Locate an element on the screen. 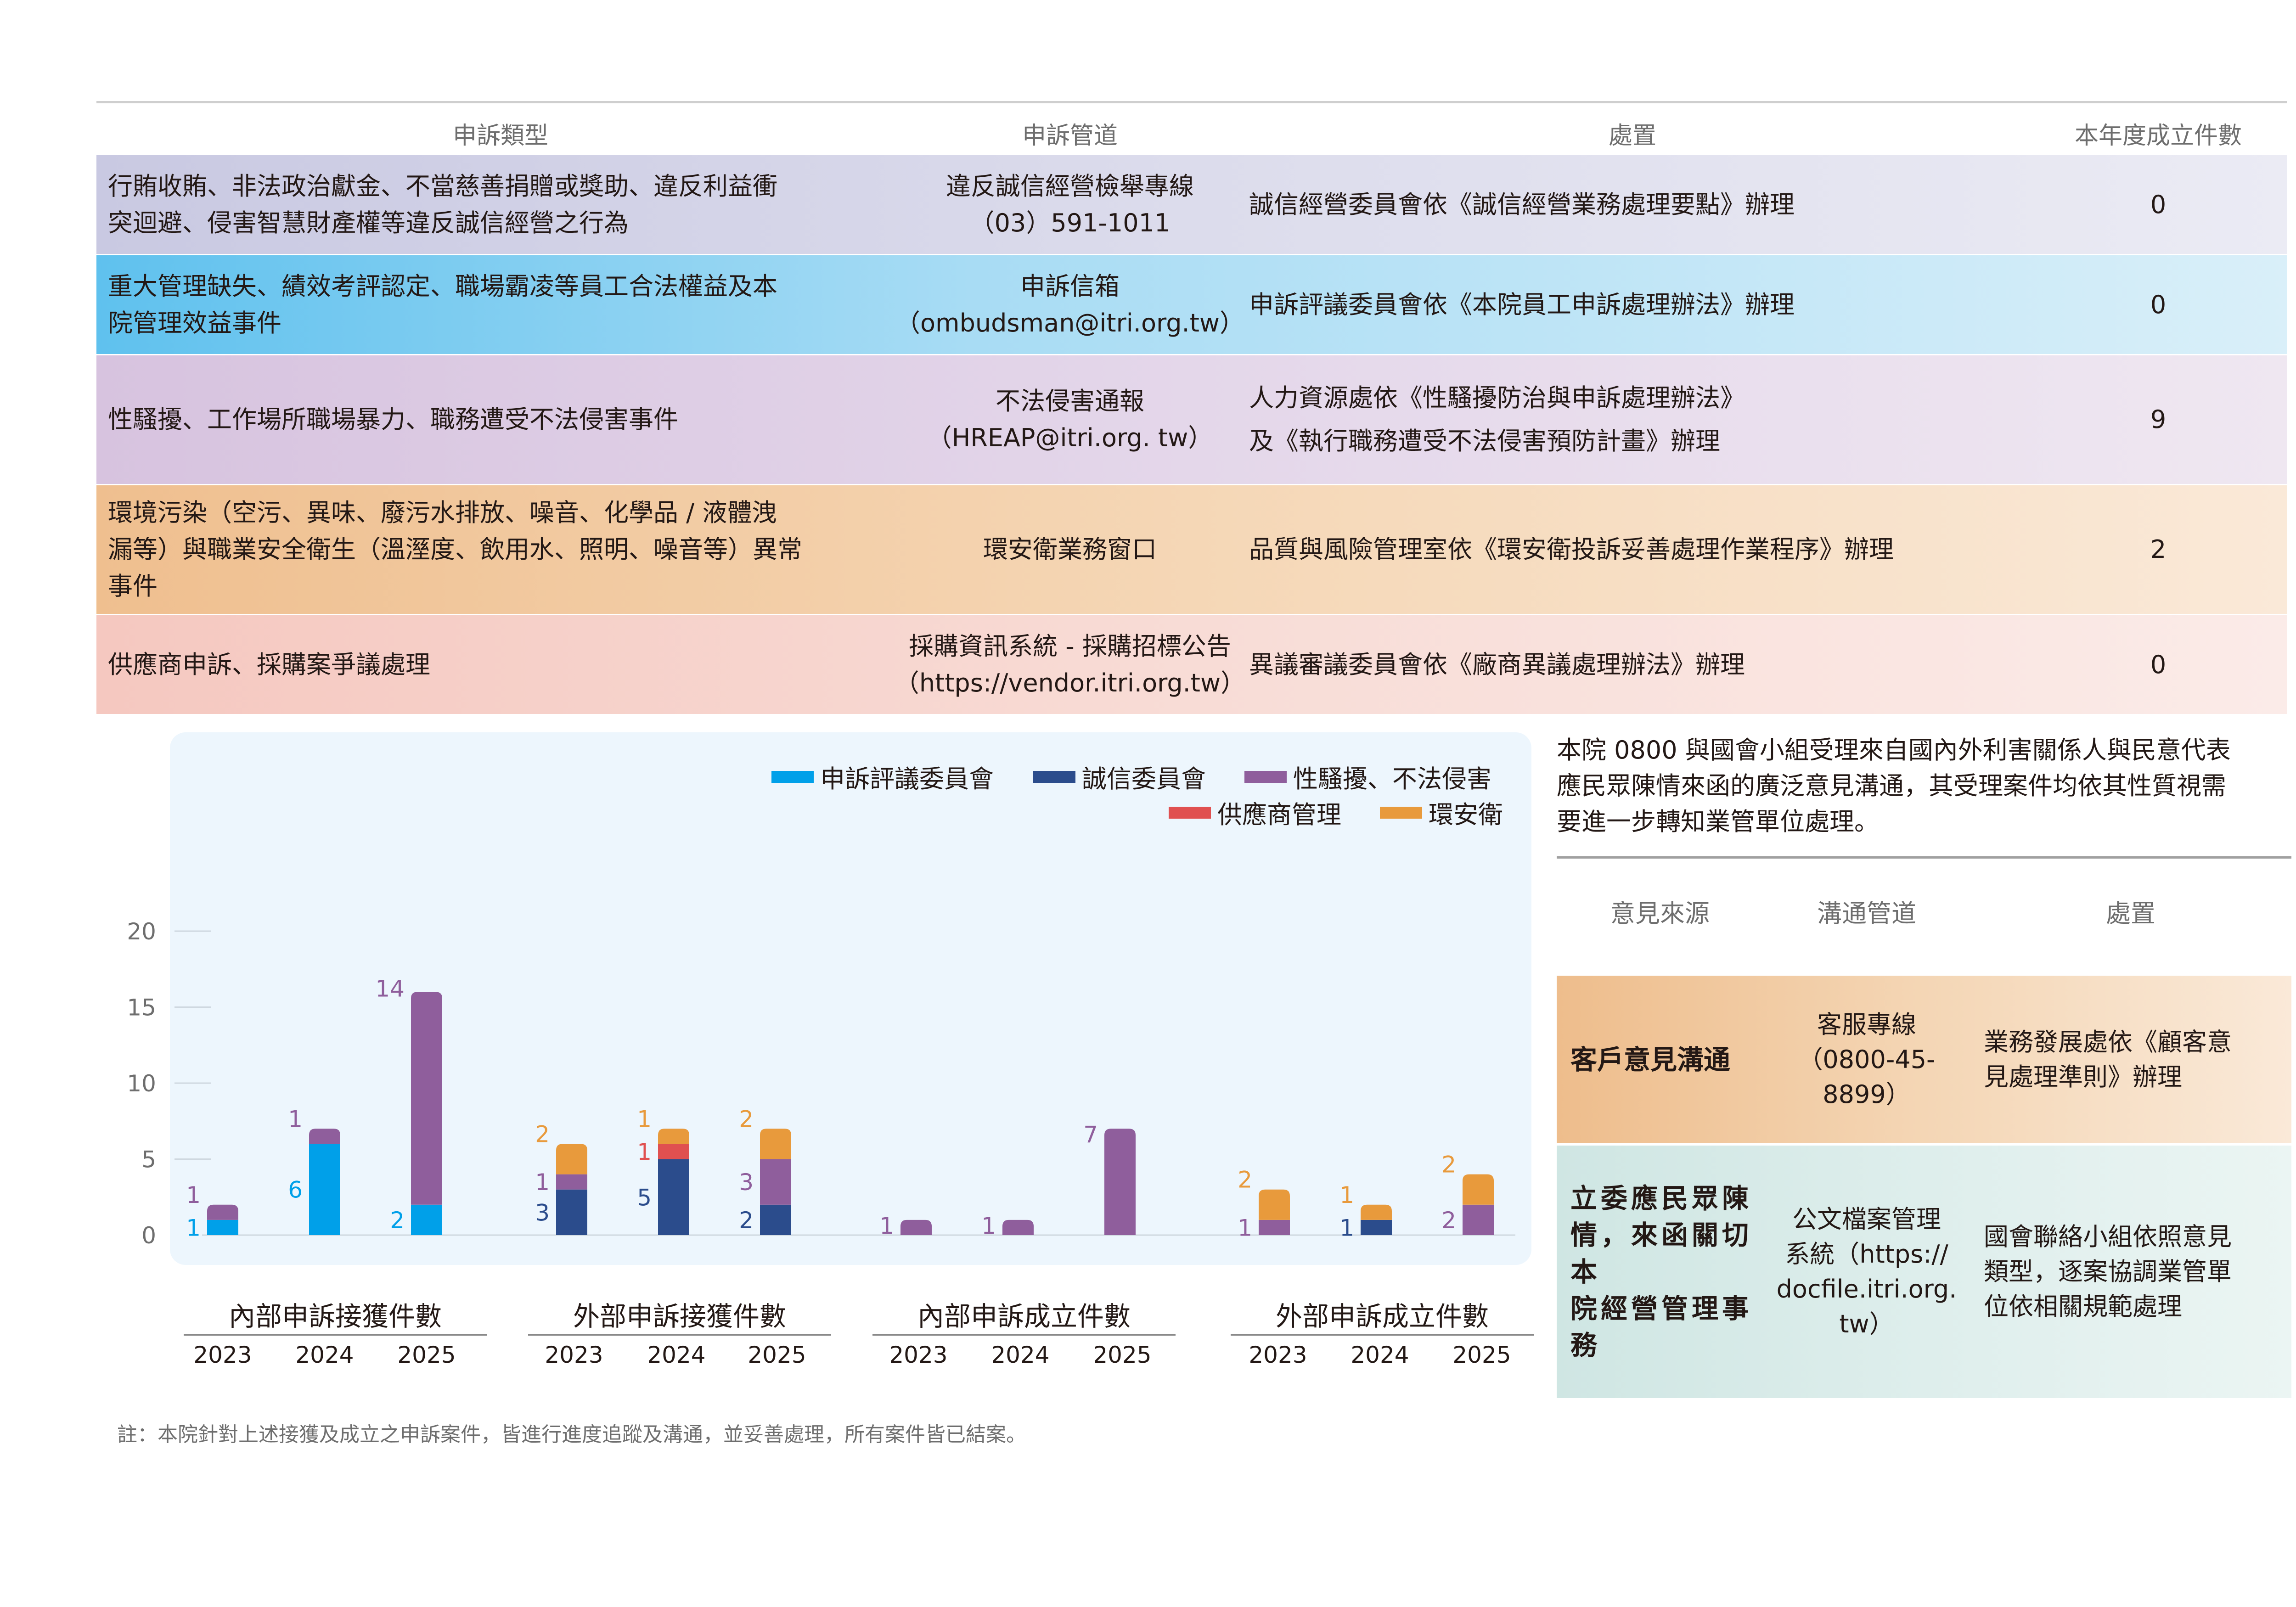  group-title: 內部申訴成立件數 is located at coordinates (1024, 1316).